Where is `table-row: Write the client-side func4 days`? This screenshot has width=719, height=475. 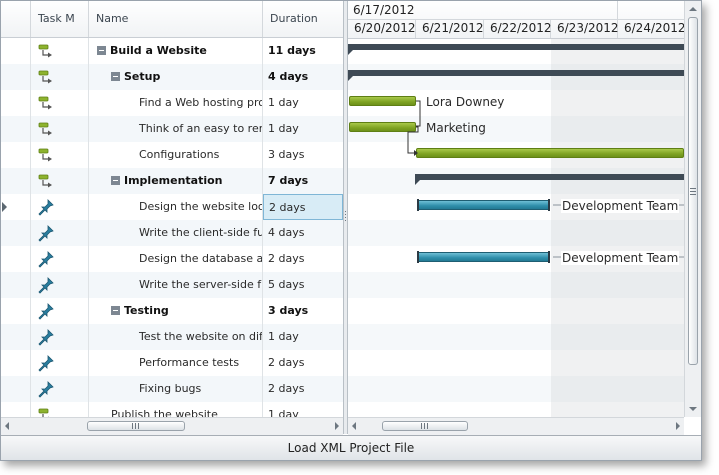
table-row: Write the client-side func4 days is located at coordinates (172, 233).